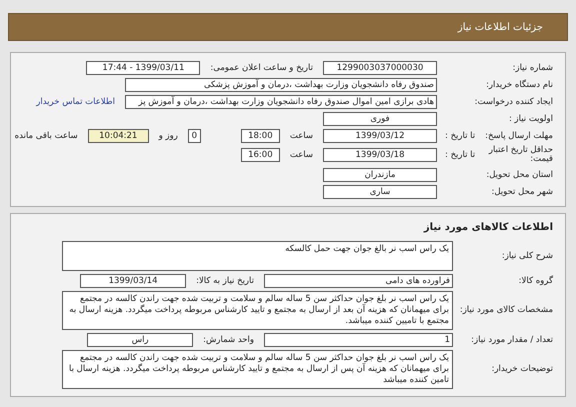 This screenshot has width=576, height=407. I want to click on field-label: تاریخ نیاز به کالا:, so click(225, 281).